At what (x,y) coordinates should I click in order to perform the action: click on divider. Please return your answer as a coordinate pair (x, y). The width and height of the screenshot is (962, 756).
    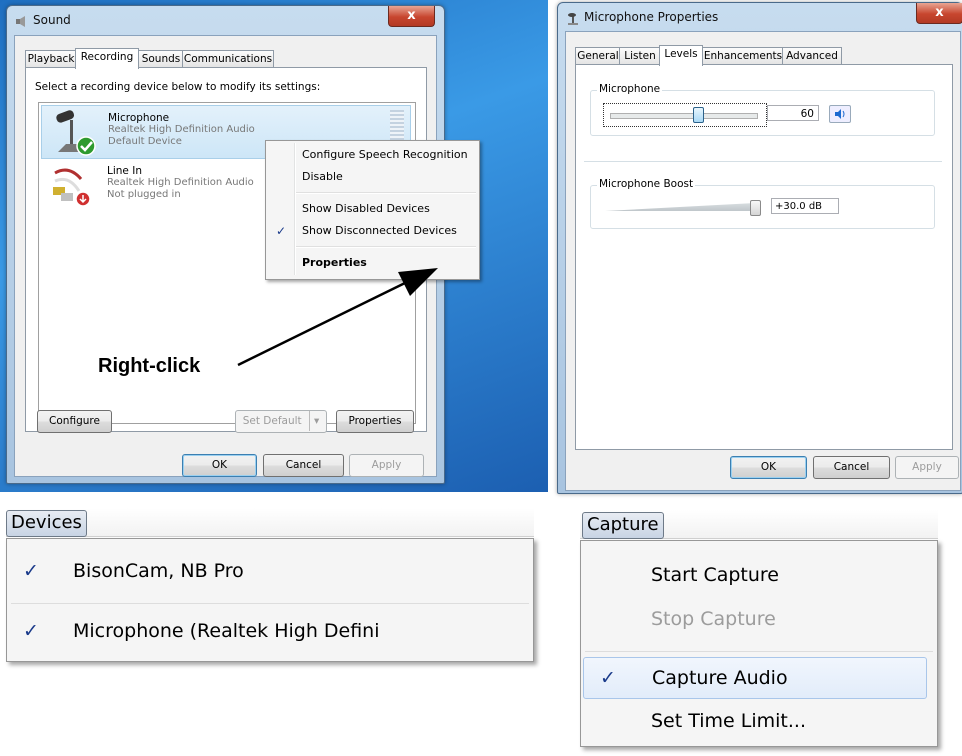
    Looking at the image, I should click on (763, 161).